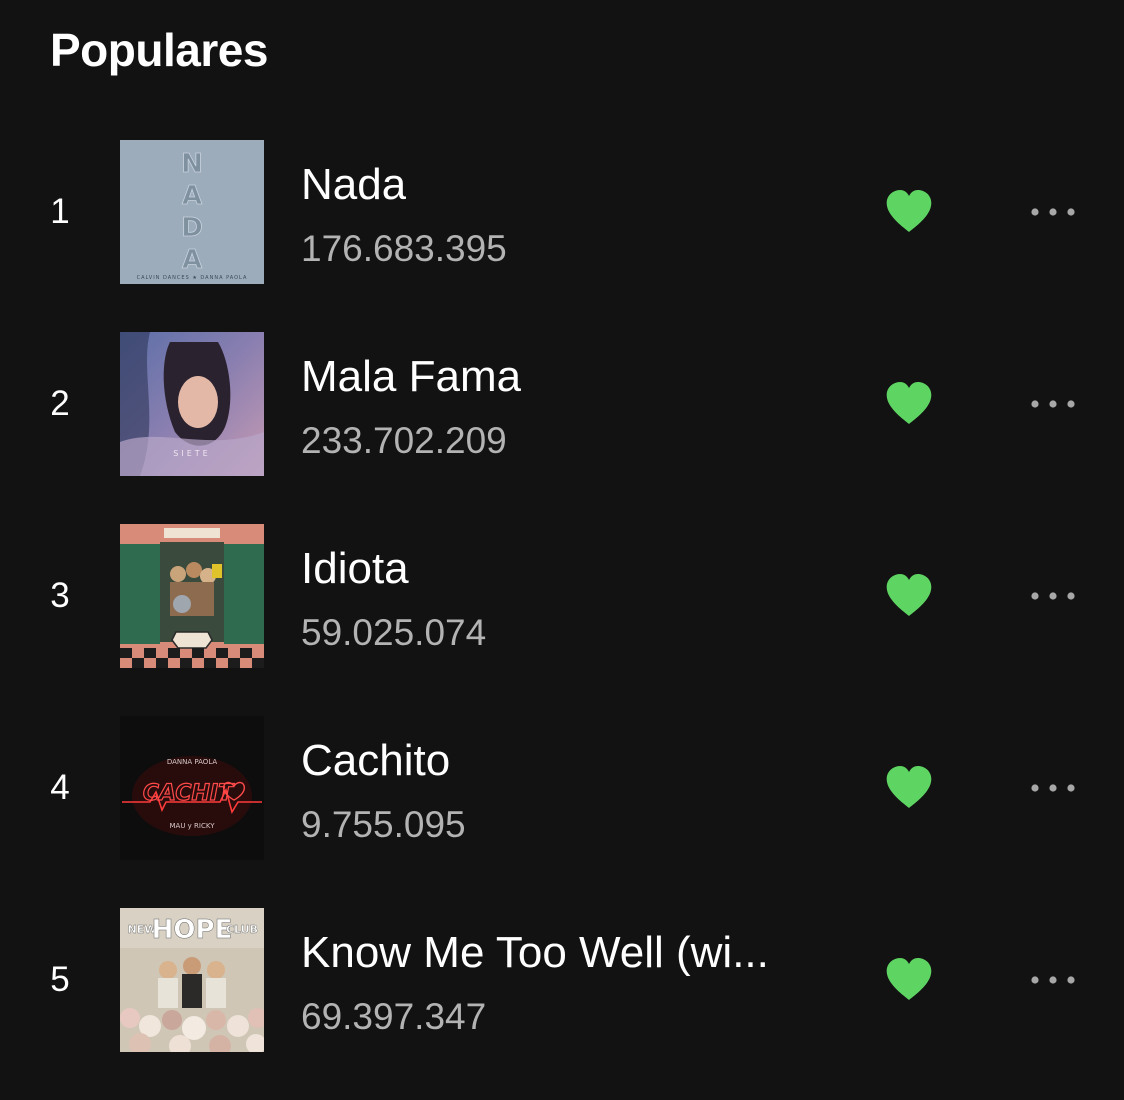  Describe the element at coordinates (383, 824) in the screenshot. I see `track-play-count: 9.755.095` at that location.